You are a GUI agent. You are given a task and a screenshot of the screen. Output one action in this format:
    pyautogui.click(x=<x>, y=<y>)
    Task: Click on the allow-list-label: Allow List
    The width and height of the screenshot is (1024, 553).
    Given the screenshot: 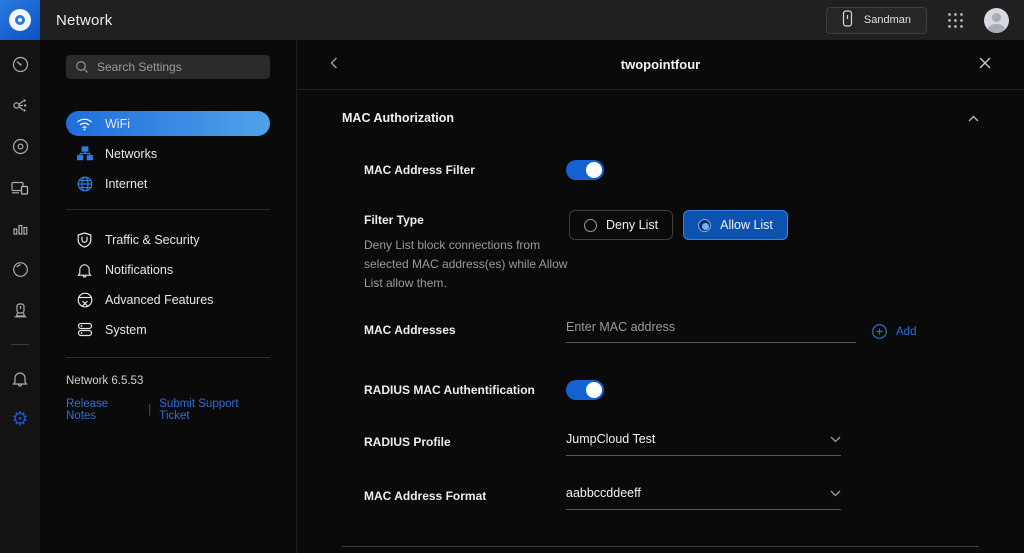 What is the action you would take?
    pyautogui.click(x=746, y=225)
    